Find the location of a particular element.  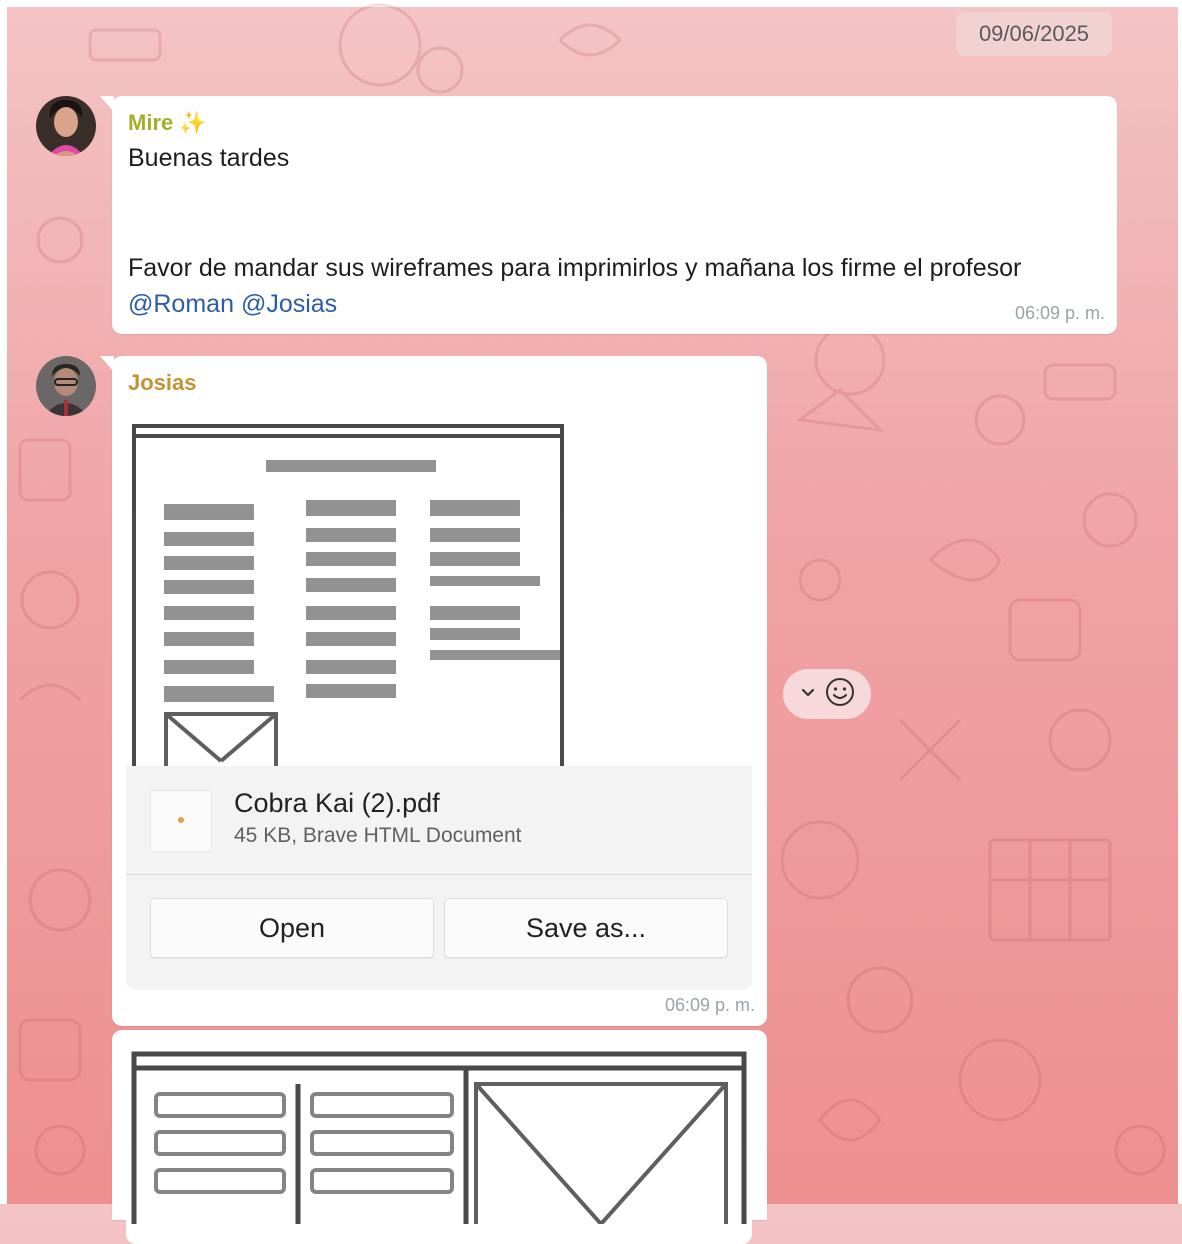

file-badge-dot is located at coordinates (181, 820).